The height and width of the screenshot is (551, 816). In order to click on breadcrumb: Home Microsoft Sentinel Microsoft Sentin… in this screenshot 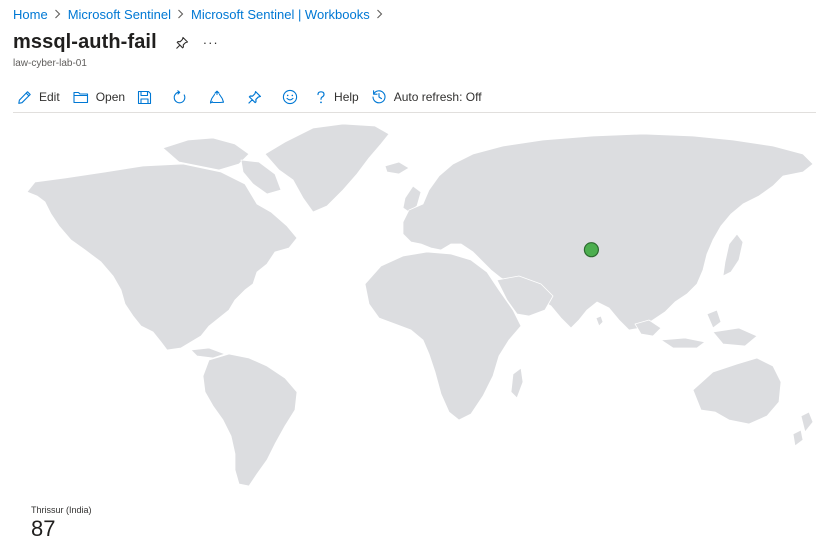, I will do `click(201, 14)`.